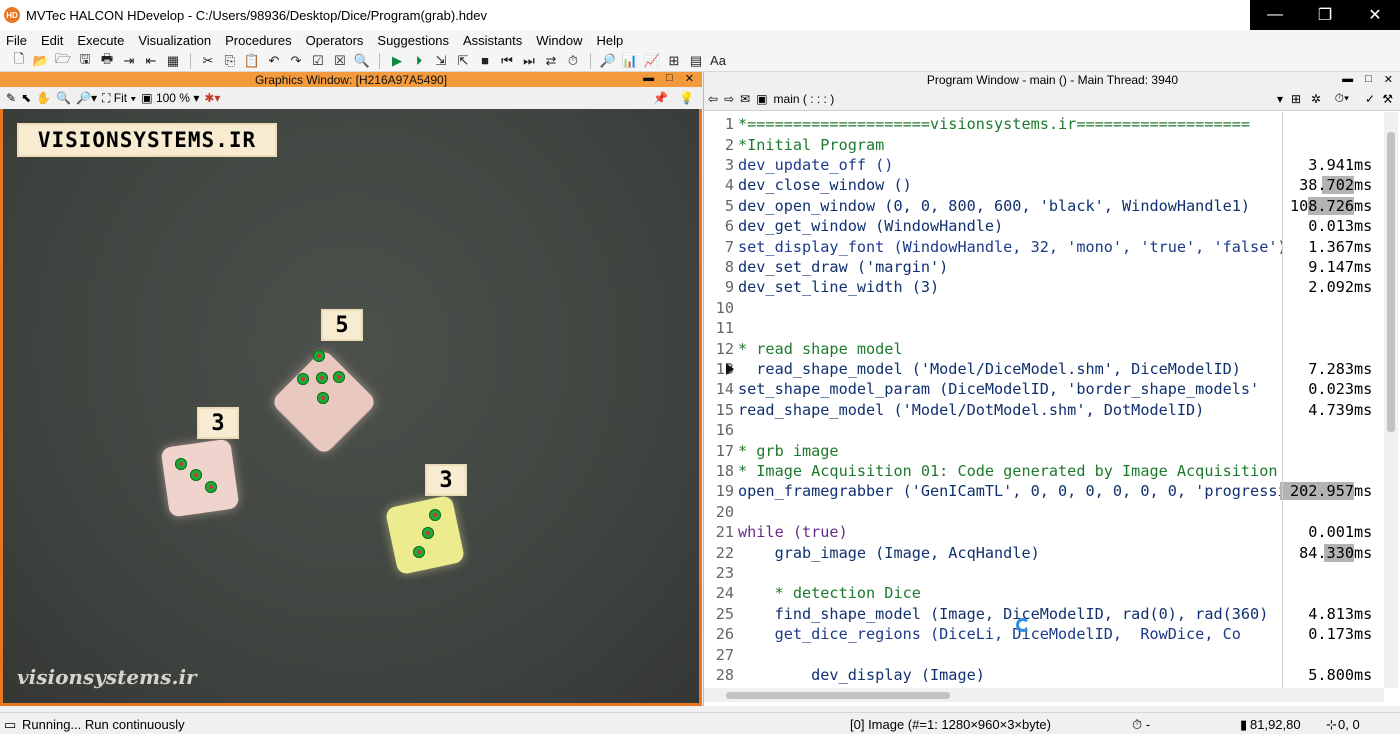 The width and height of the screenshot is (1400, 734). What do you see at coordinates (129, 61) in the screenshot?
I see `export-icon: ⇥` at bounding box center [129, 61].